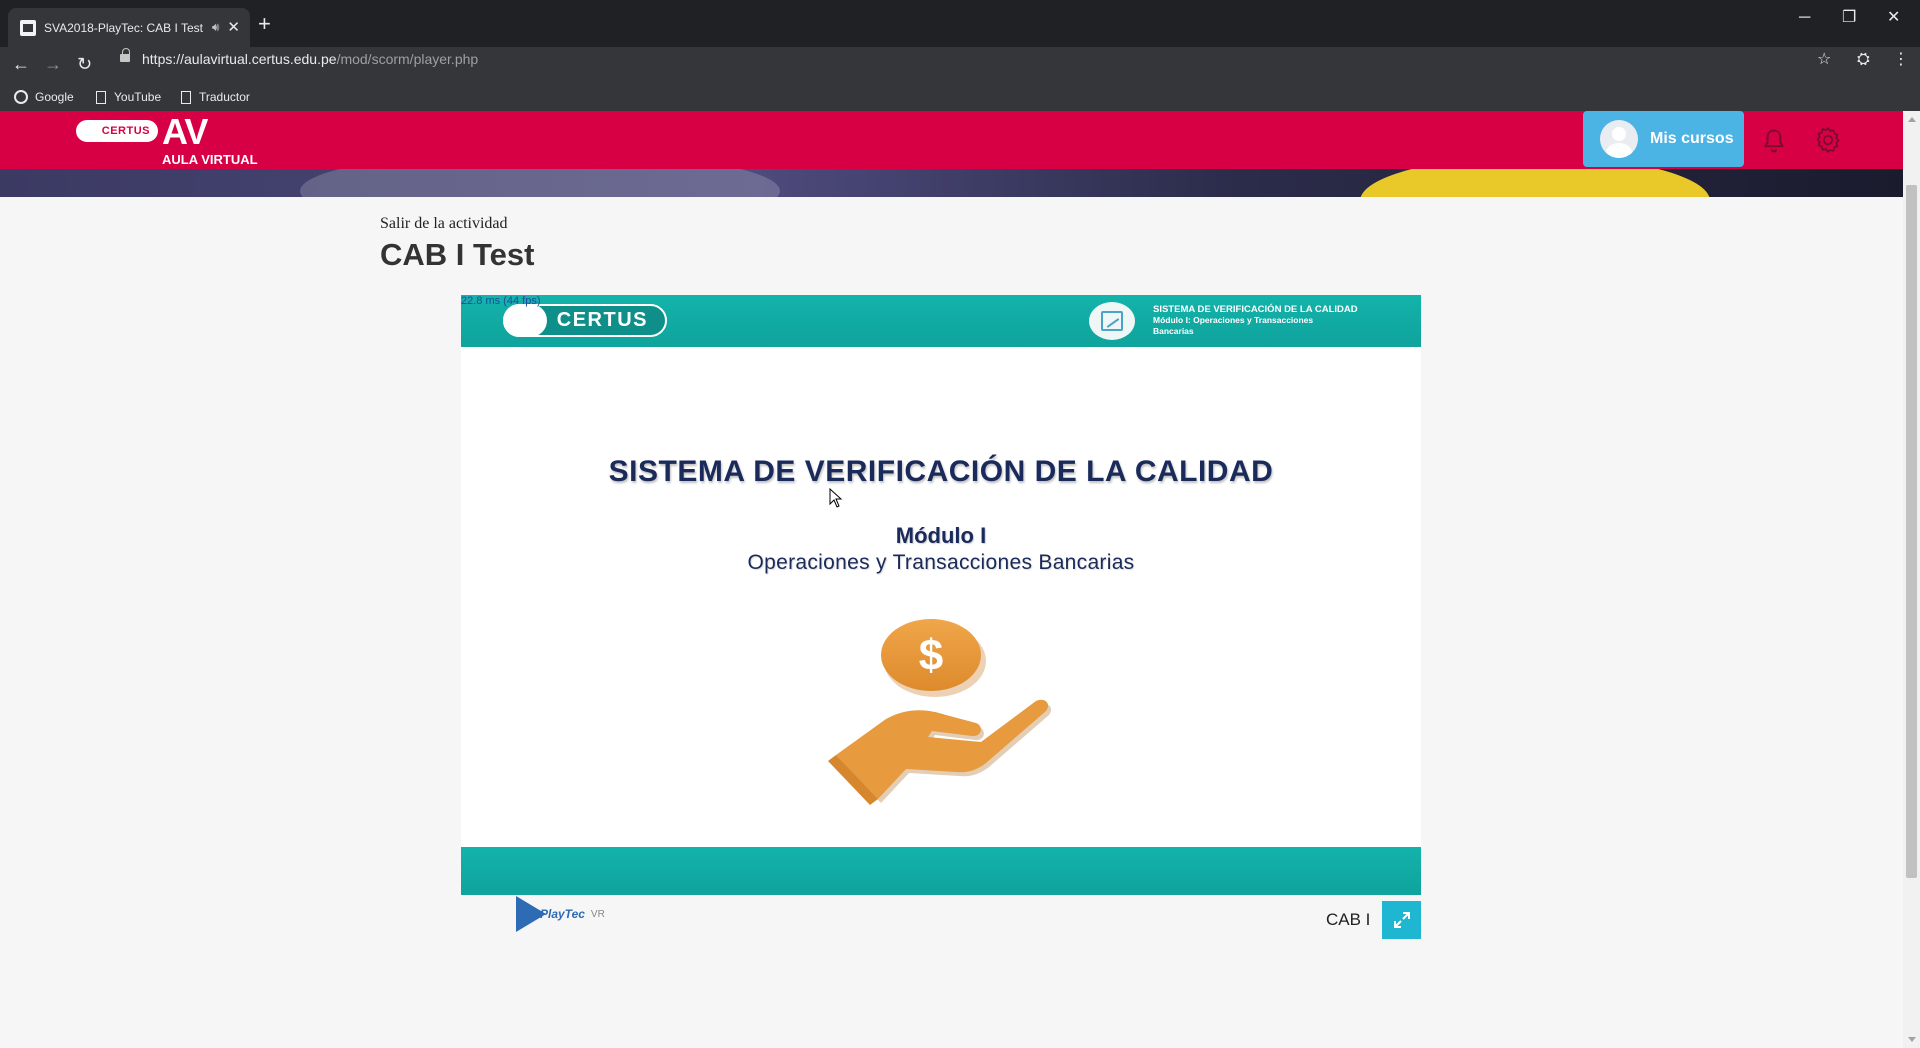 The width and height of the screenshot is (1920, 1048). Describe the element at coordinates (501, 301) in the screenshot. I see `fps-readout: 22.8 ms (44 fps)` at that location.